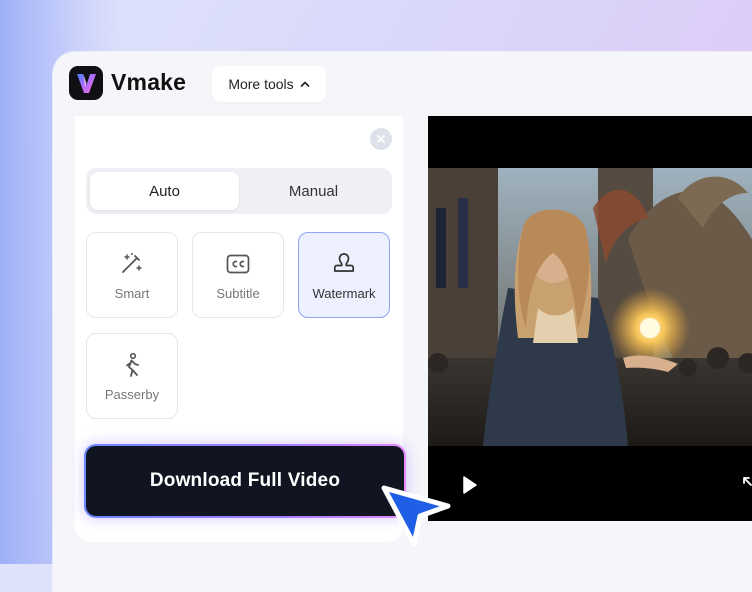  I want to click on pointer-cursor-icon, so click(416, 516).